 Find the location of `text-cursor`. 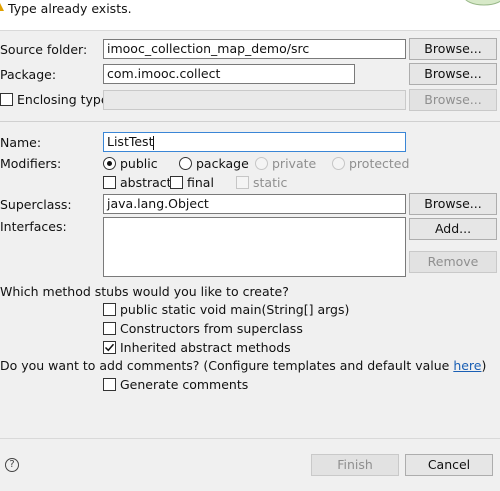

text-cursor is located at coordinates (154, 142).